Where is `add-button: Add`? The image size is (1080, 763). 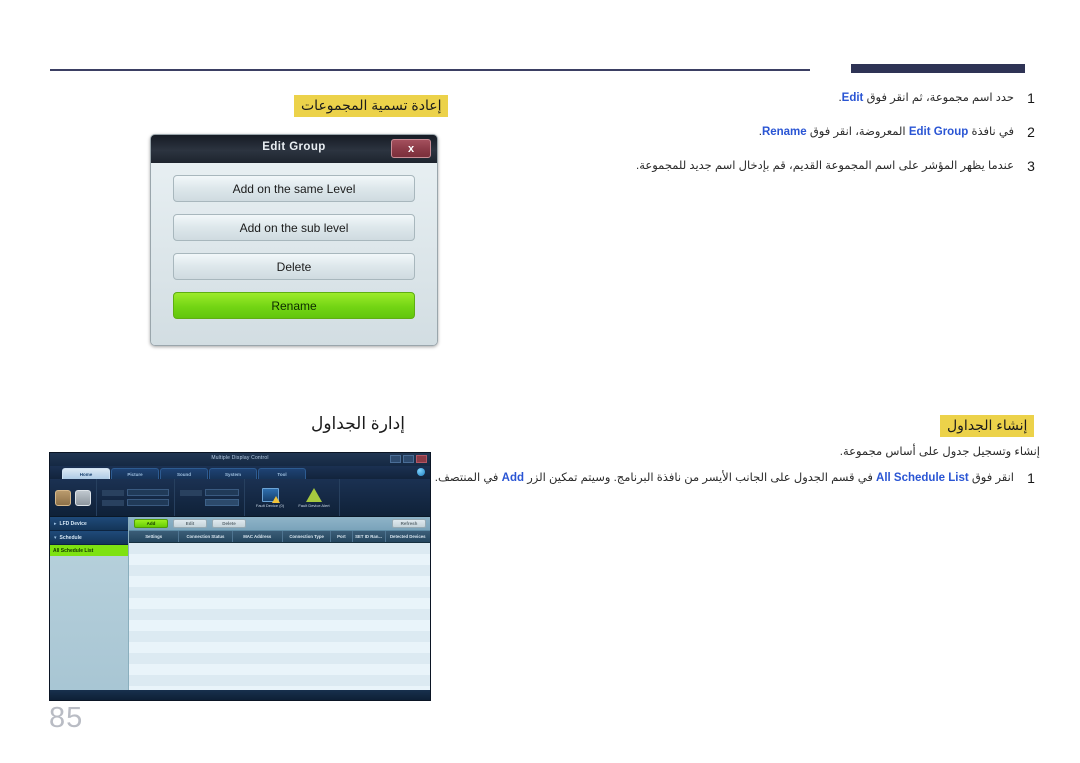
add-button: Add is located at coordinates (151, 523).